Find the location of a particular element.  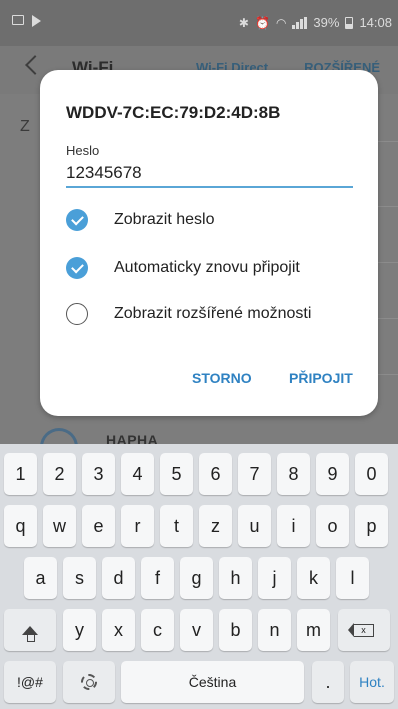

key: 0 is located at coordinates (371, 474).